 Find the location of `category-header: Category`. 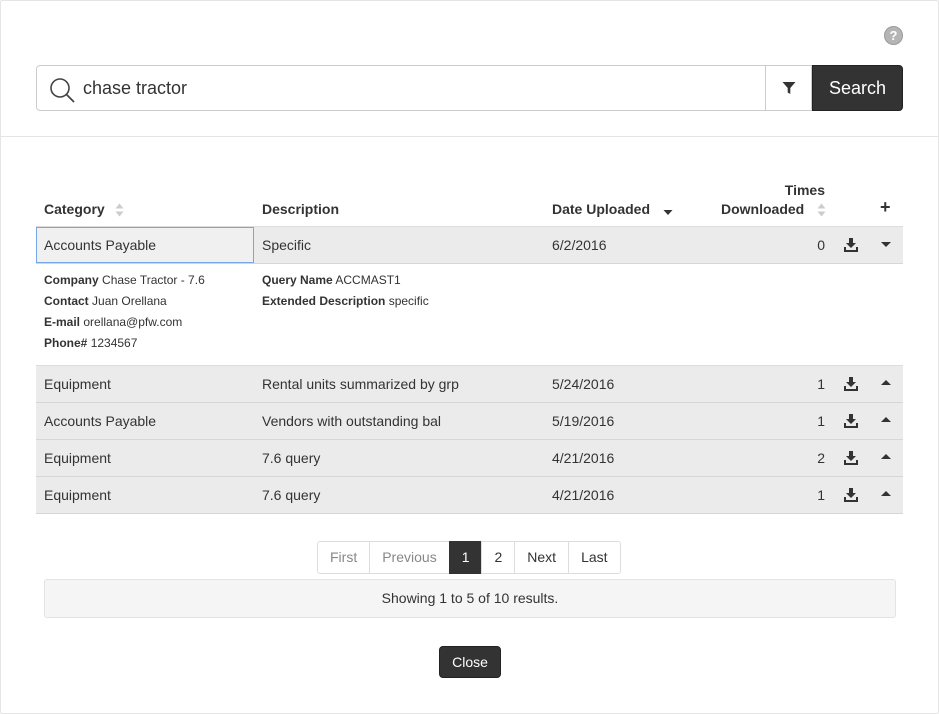

category-header: Category is located at coordinates (84, 209).